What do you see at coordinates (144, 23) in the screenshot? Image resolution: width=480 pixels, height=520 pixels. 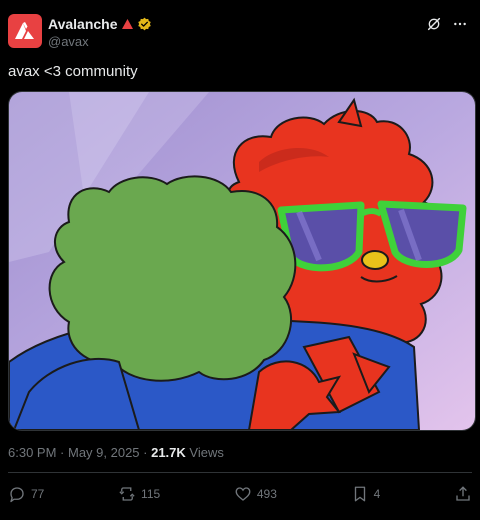 I see `verified-badge-icon` at bounding box center [144, 23].